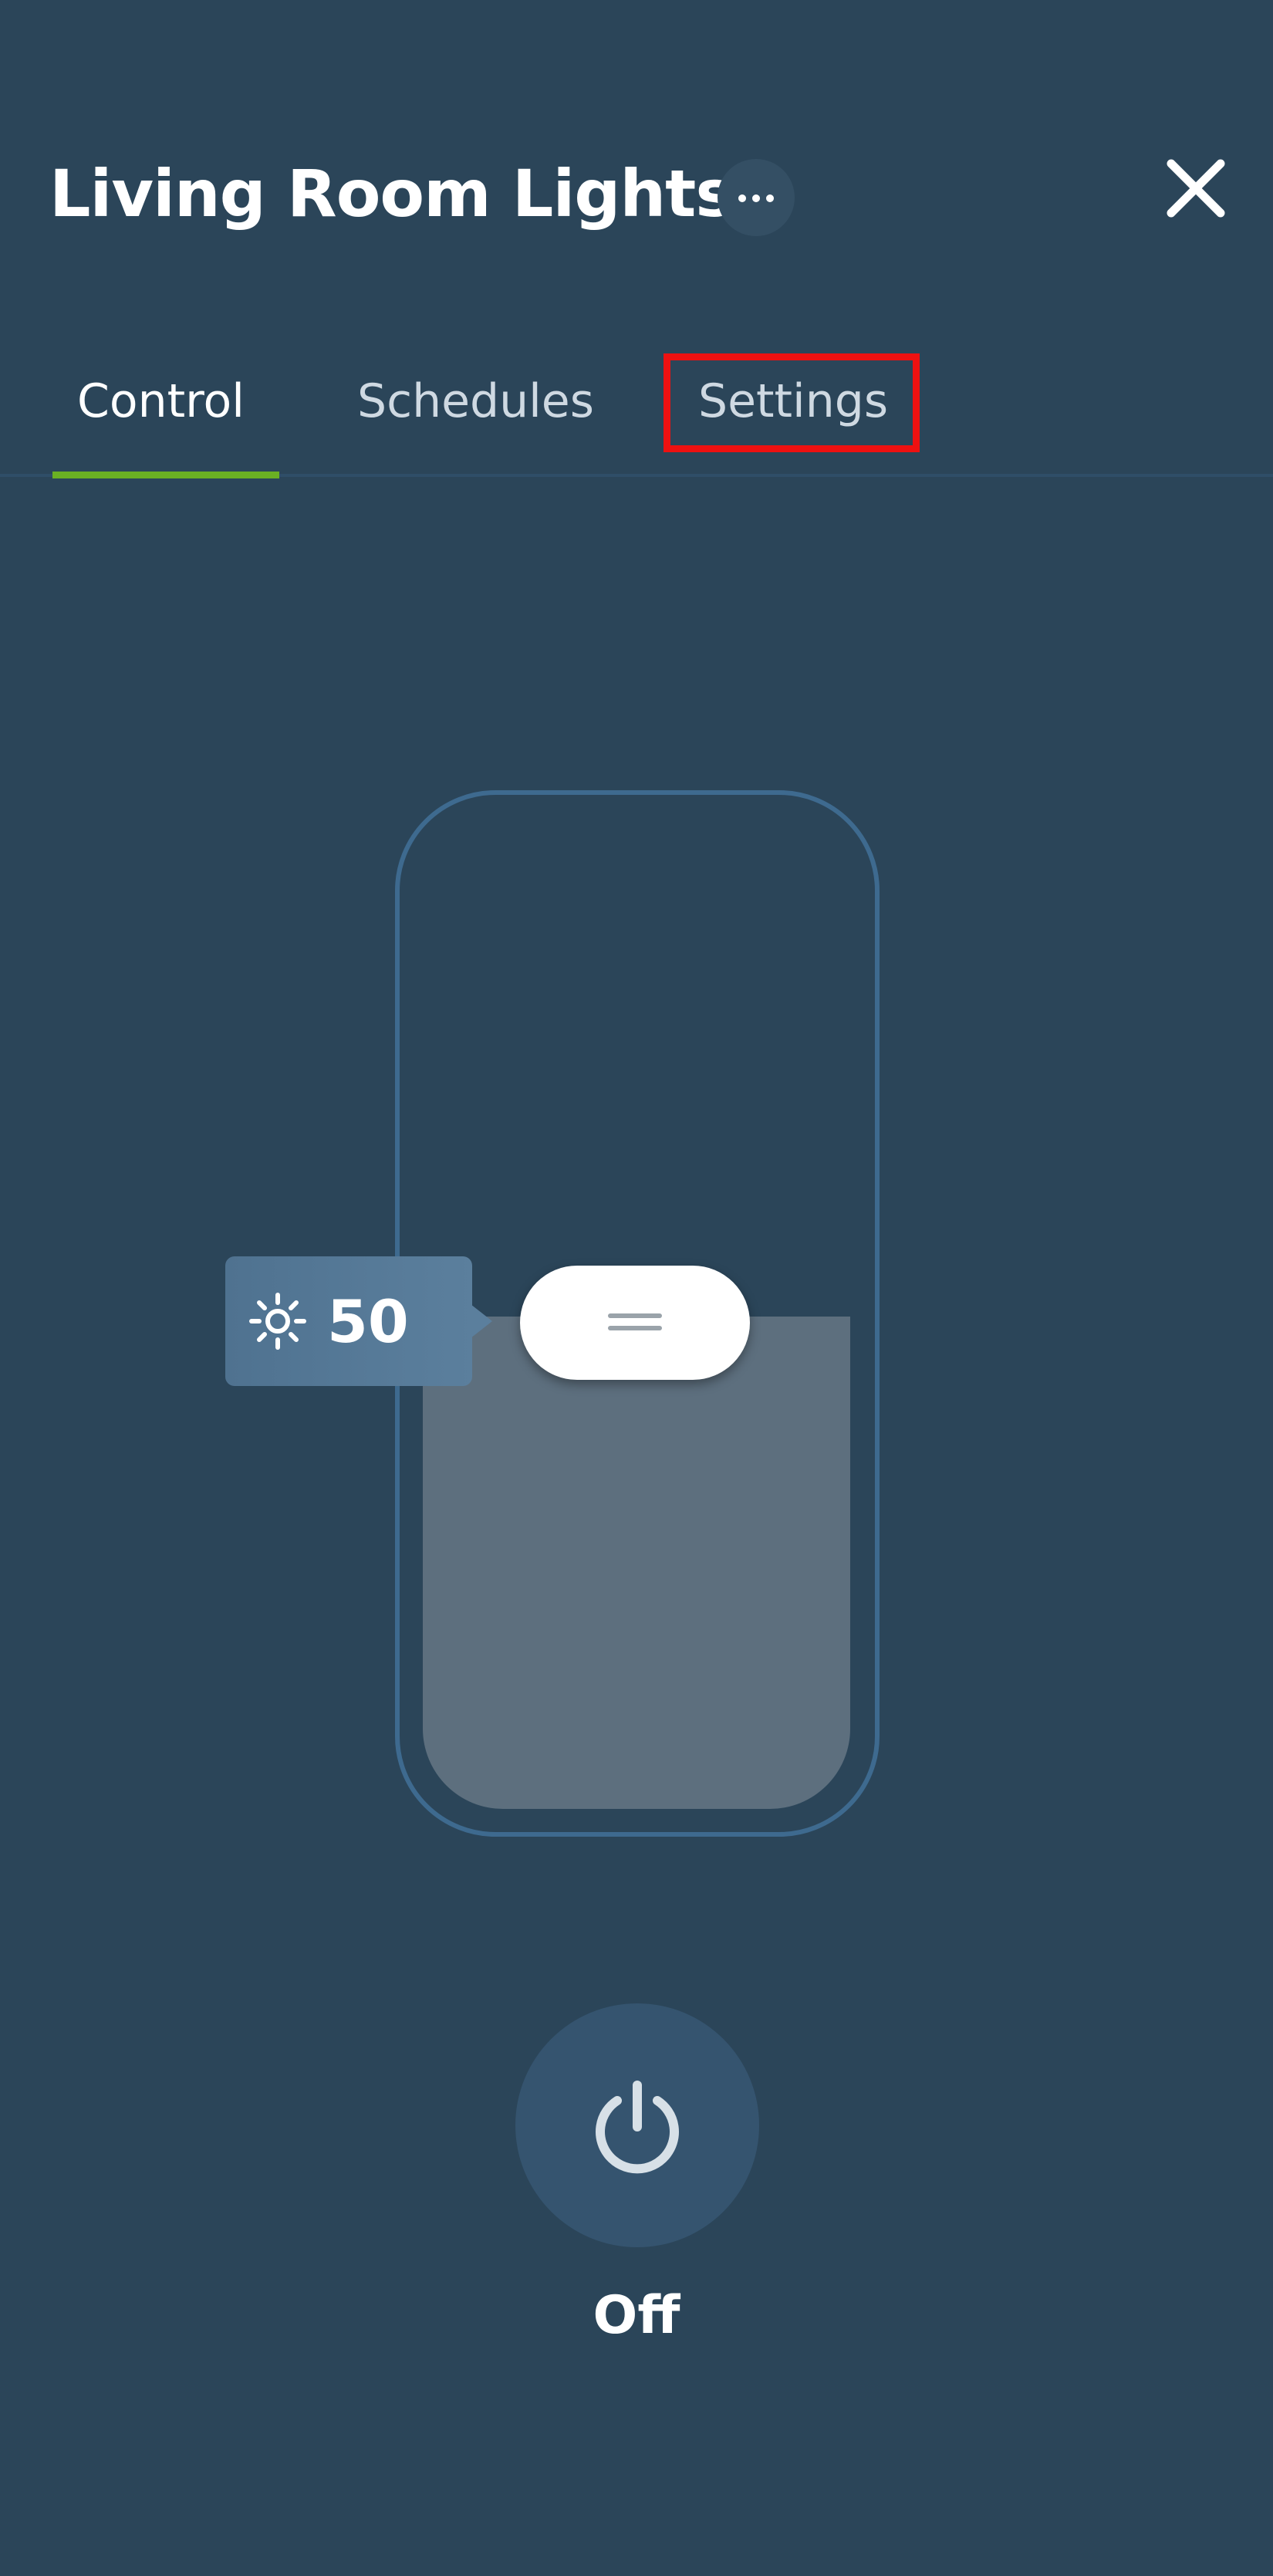 The image size is (1273, 2576). What do you see at coordinates (792, 402) in the screenshot?
I see `settings-highlight-box` at bounding box center [792, 402].